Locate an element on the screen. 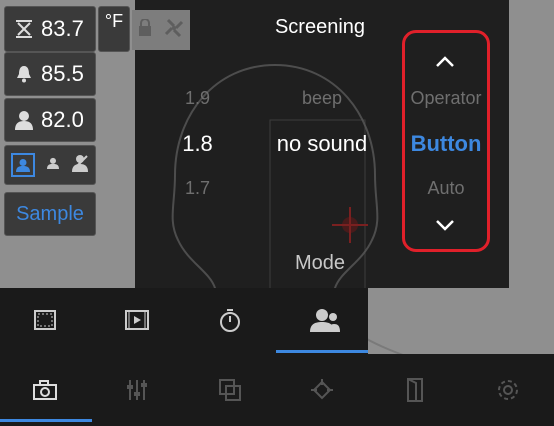 The image size is (554, 426). screening-title: Screening is located at coordinates (320, 27).